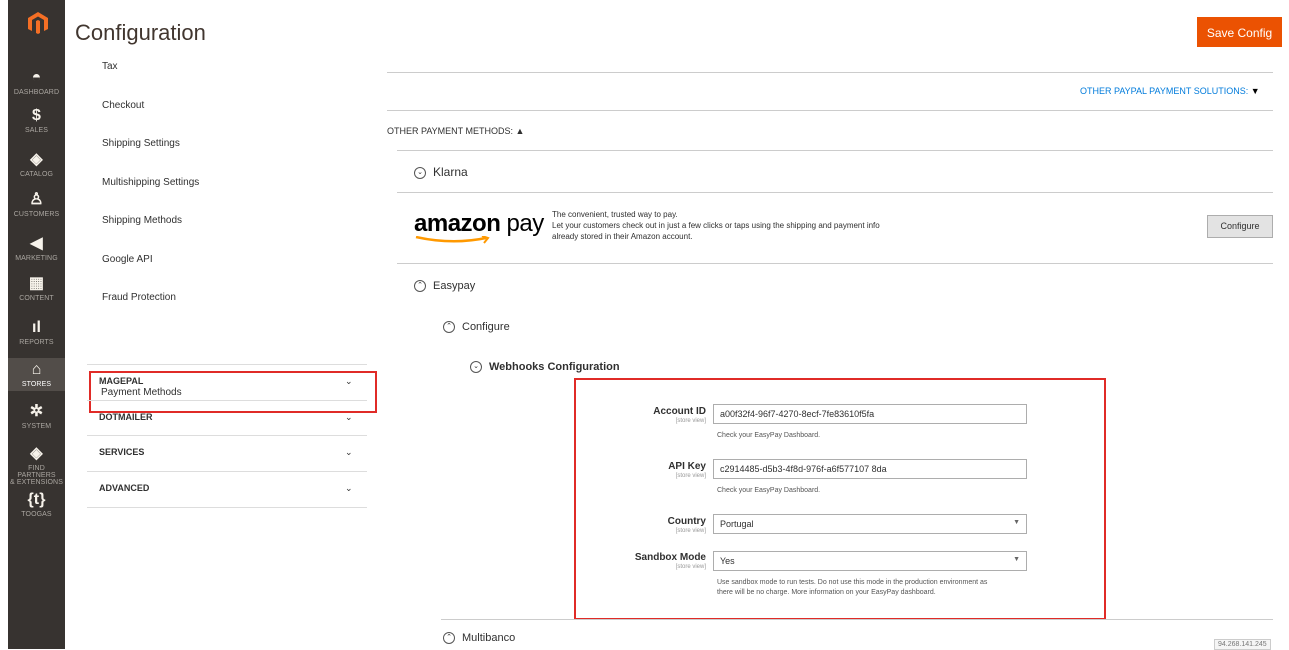  What do you see at coordinates (122, 452) in the screenshot?
I see `section-label: SERVICES` at bounding box center [122, 452].